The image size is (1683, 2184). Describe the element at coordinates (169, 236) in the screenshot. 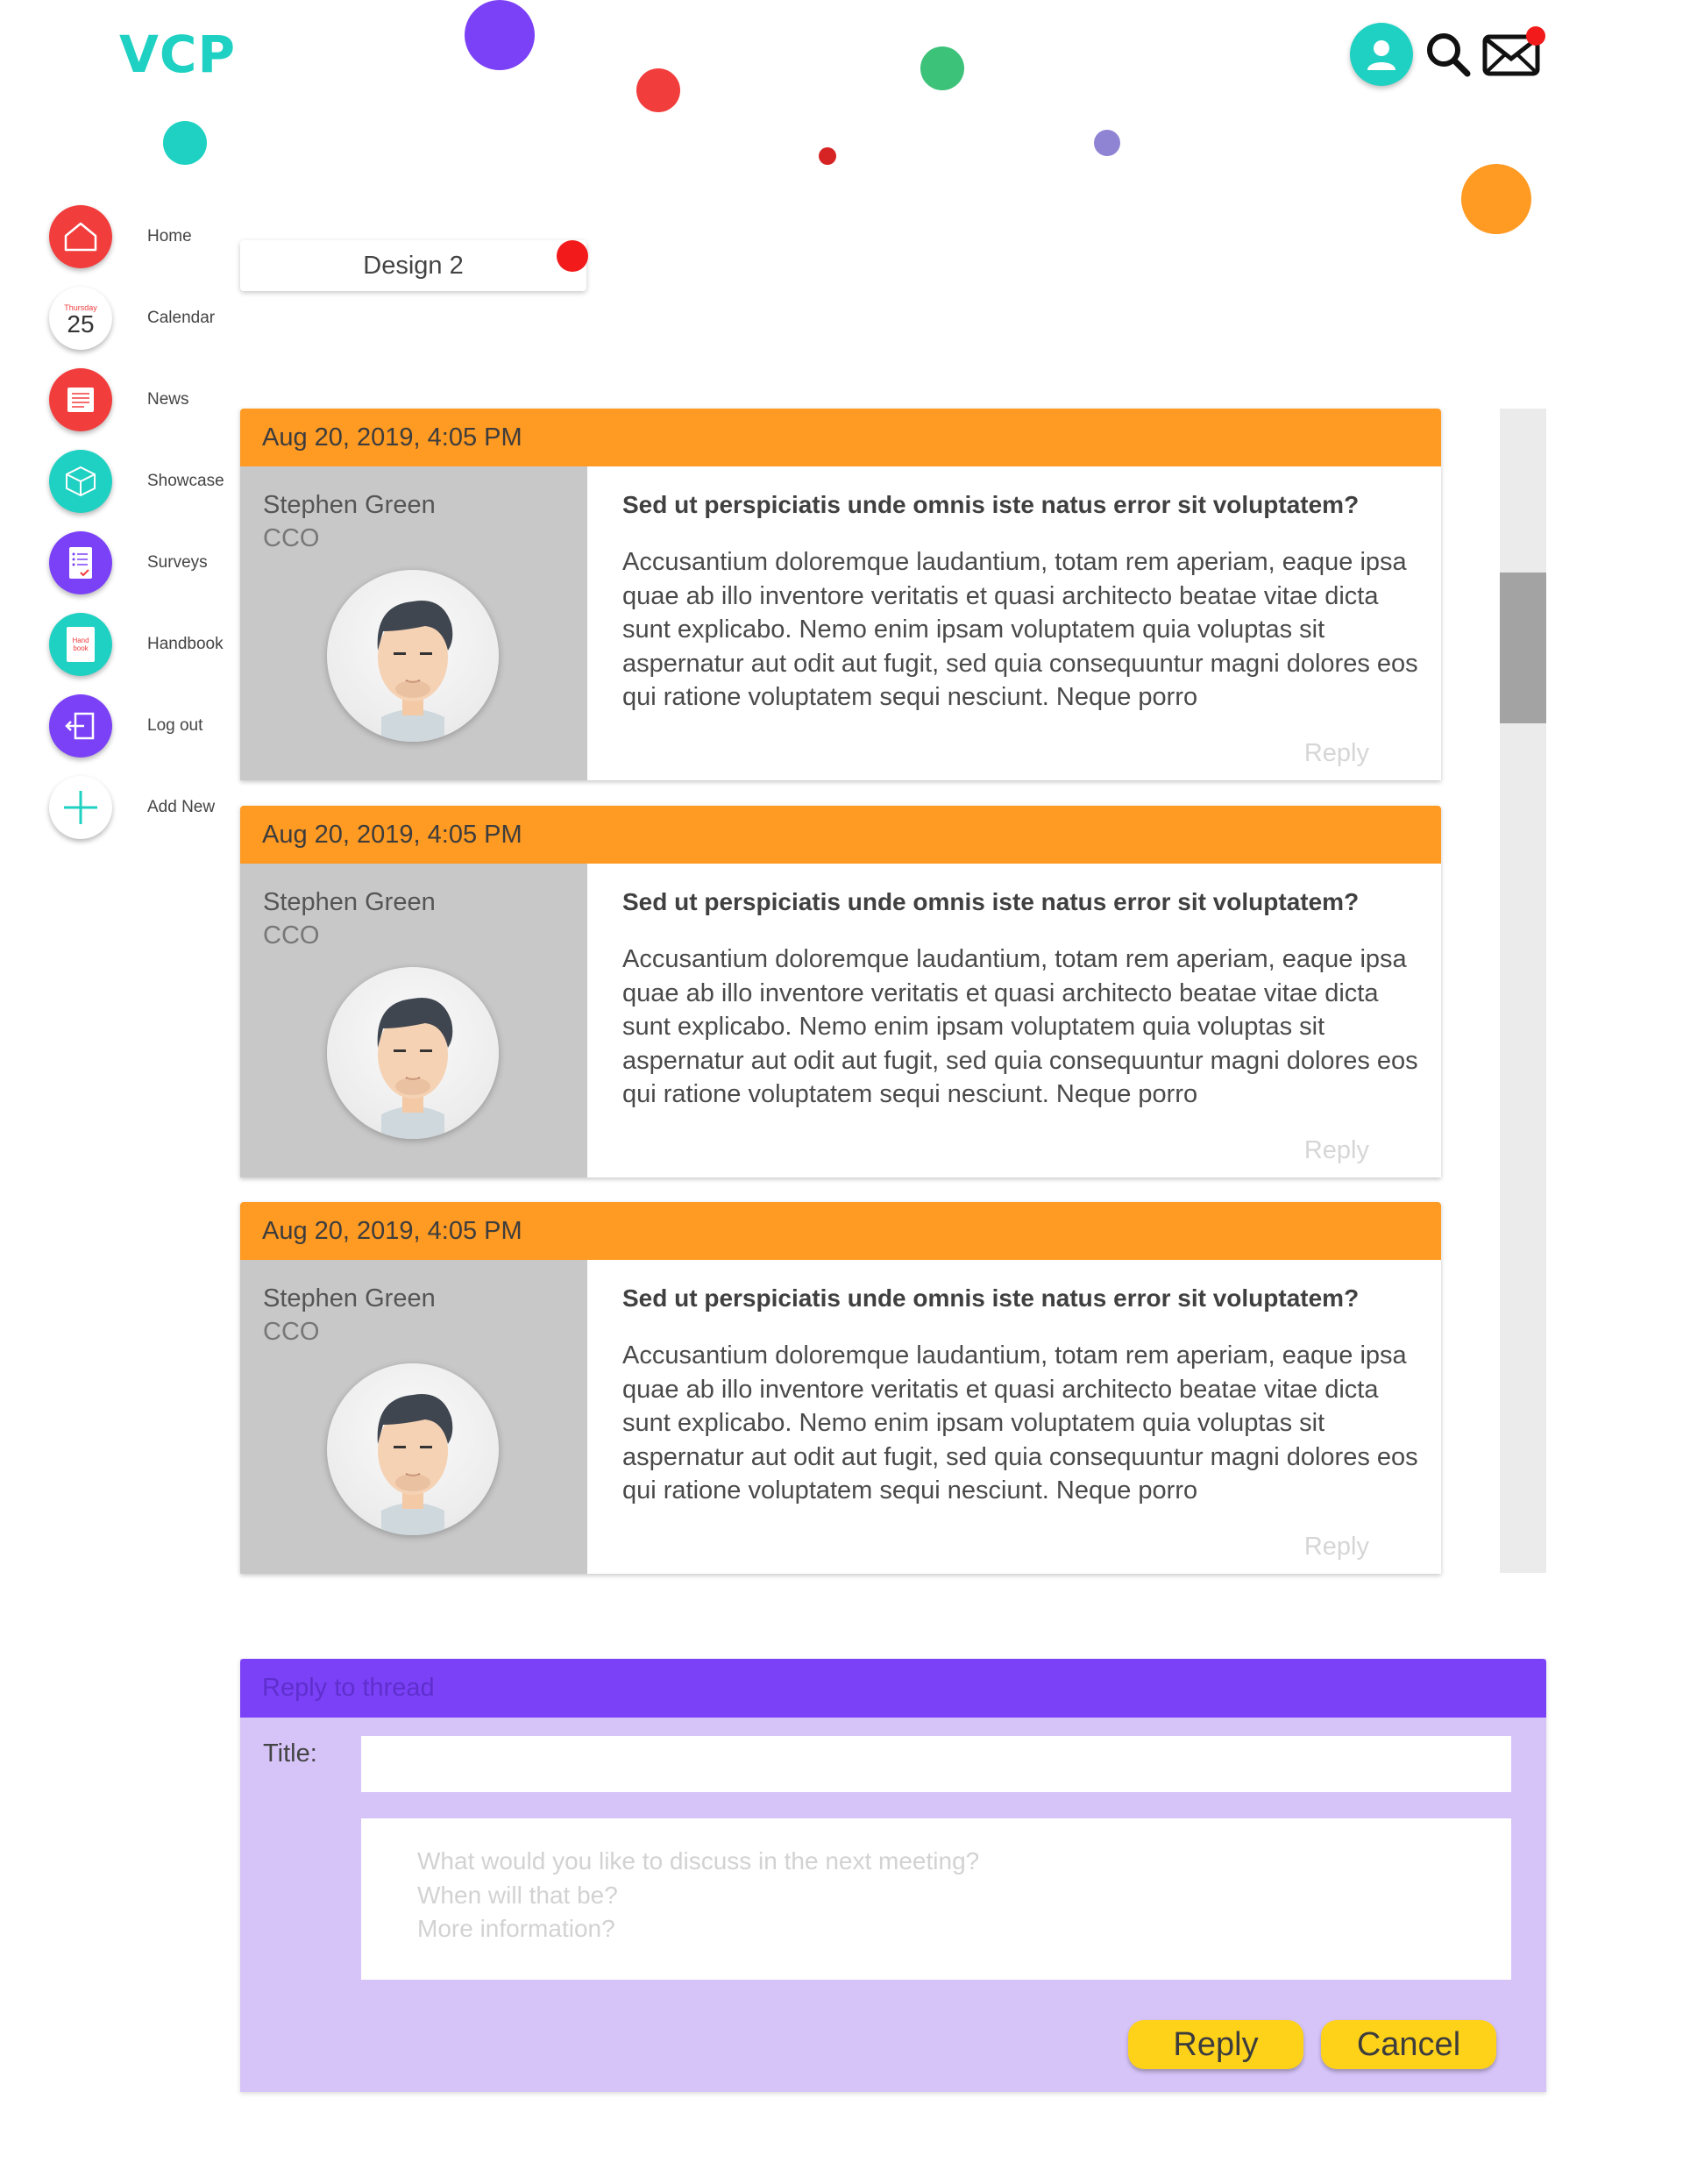

I see `sidebar-item-label: Home` at that location.